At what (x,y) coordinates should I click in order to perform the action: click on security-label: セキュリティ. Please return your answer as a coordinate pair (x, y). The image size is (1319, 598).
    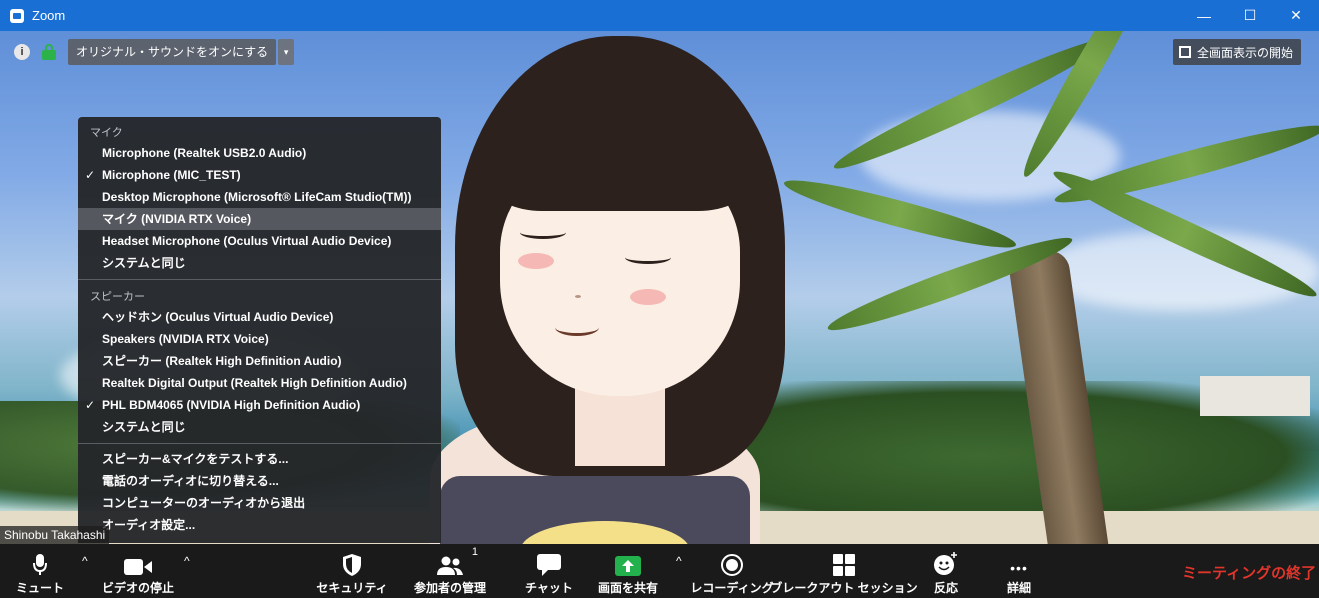
    Looking at the image, I should click on (352, 588).